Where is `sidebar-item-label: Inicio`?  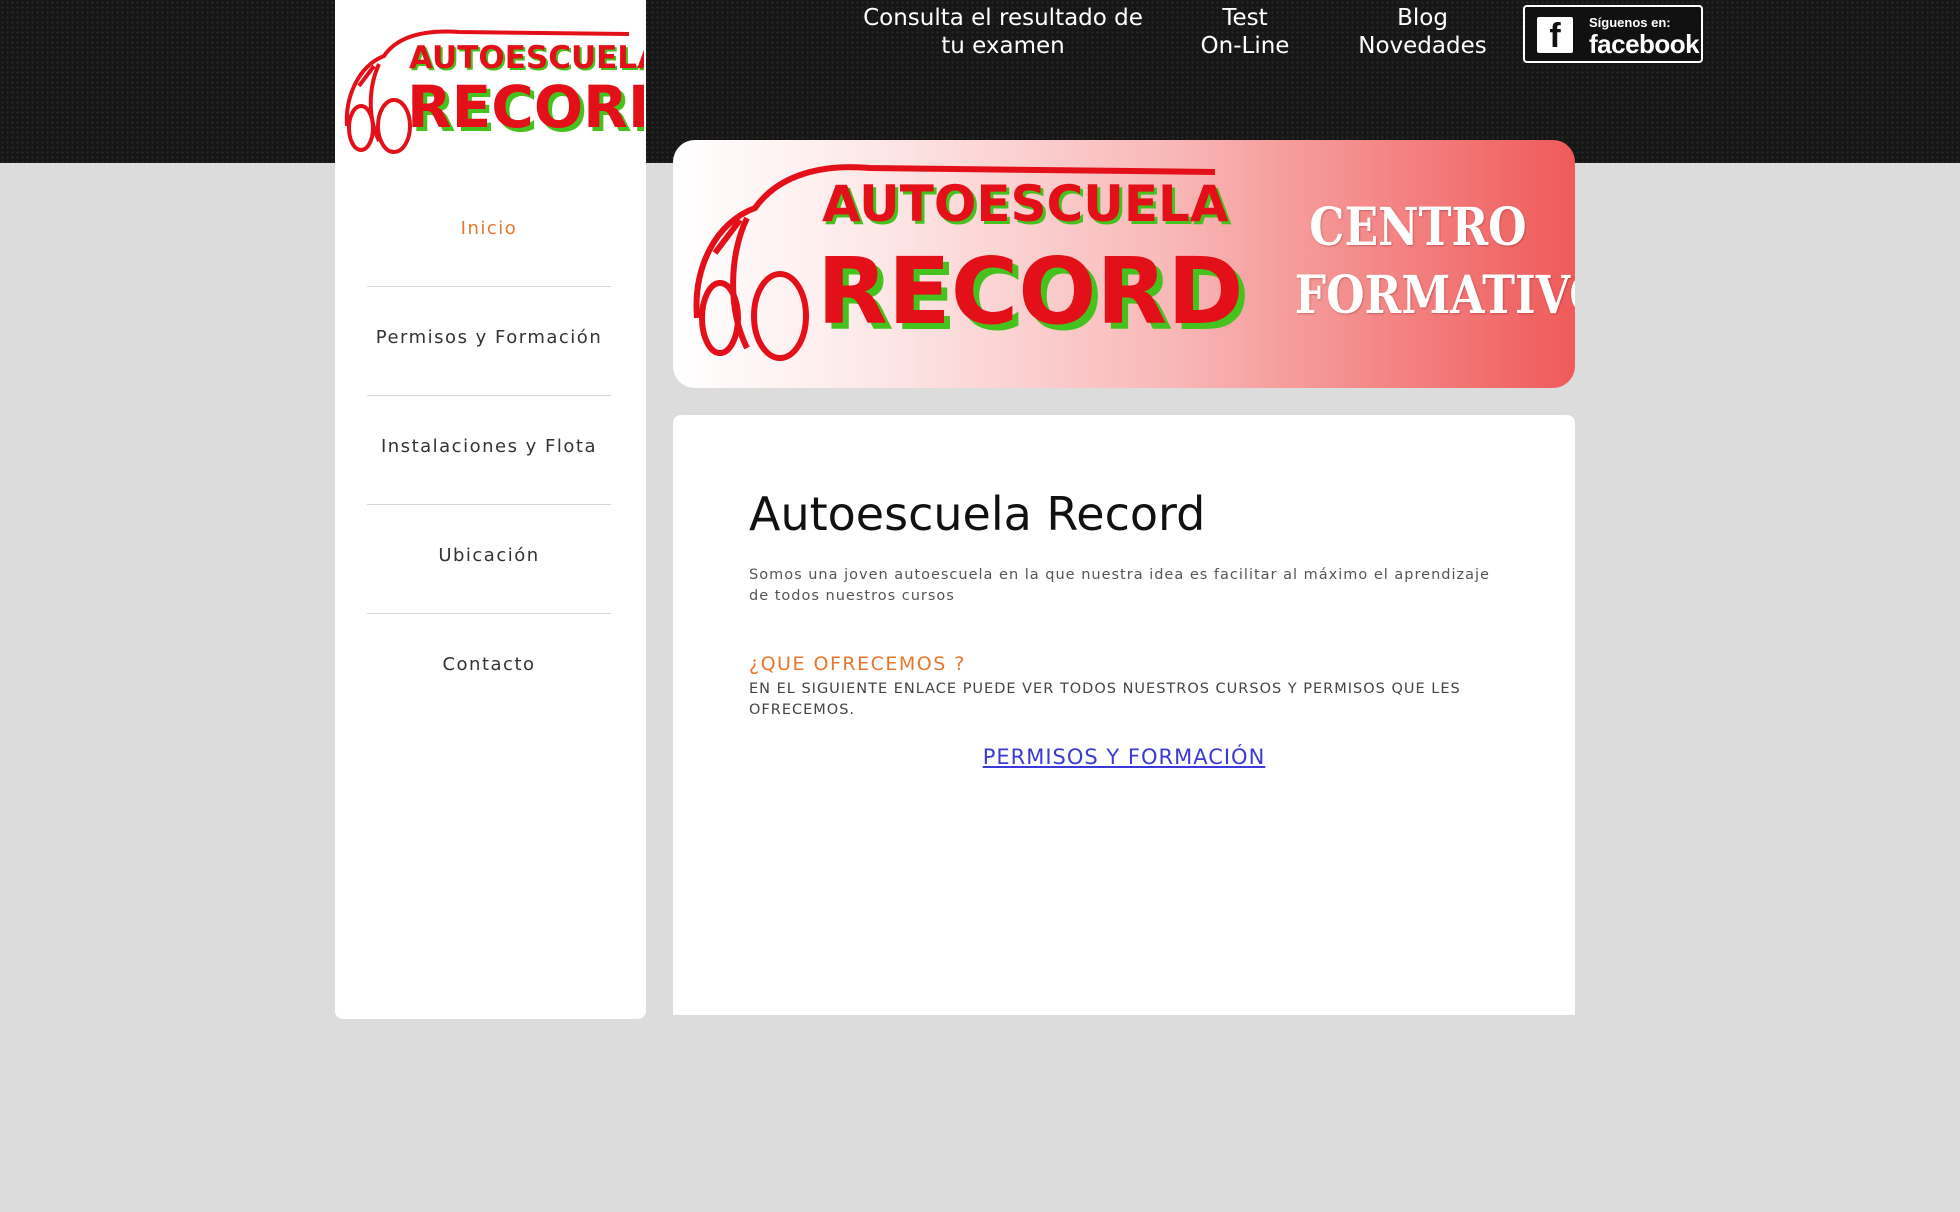
sidebar-item-label: Inicio is located at coordinates (489, 228).